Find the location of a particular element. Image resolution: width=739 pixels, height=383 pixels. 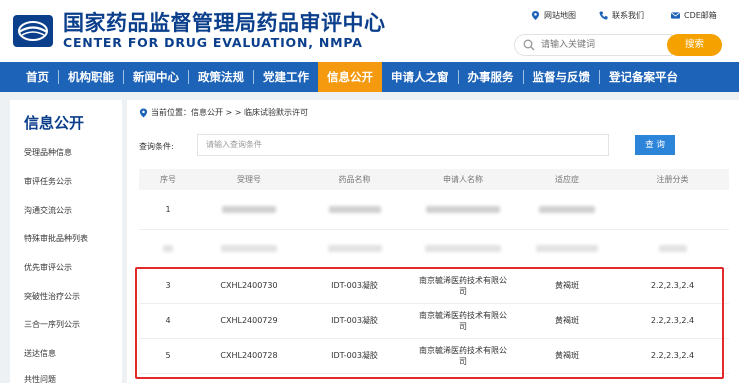

header-category: 注册分类 is located at coordinates (672, 179).